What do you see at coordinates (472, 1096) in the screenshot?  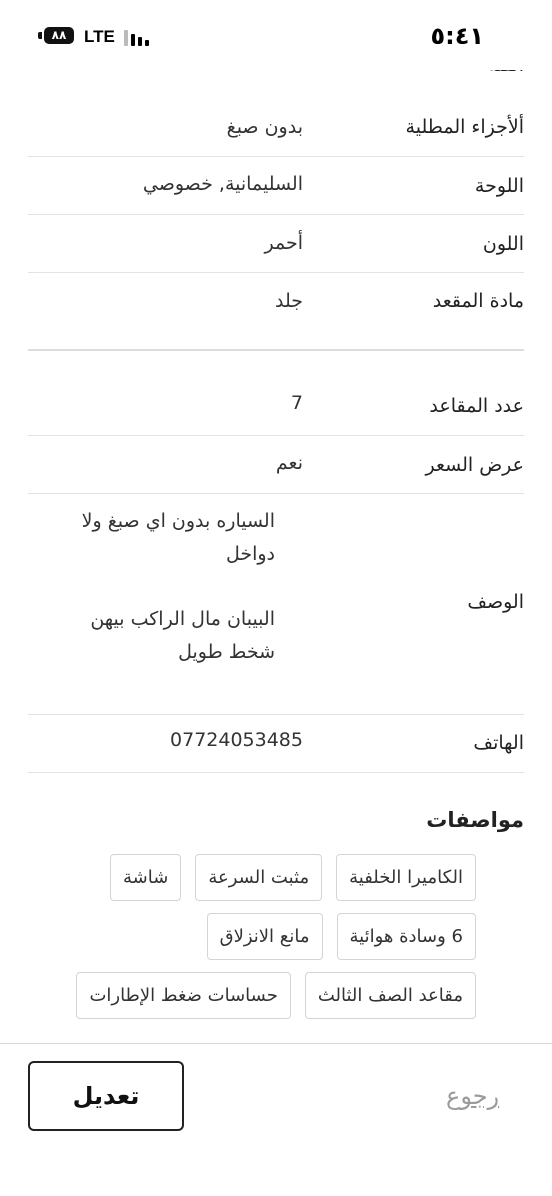 I see `back-button: رجوع` at bounding box center [472, 1096].